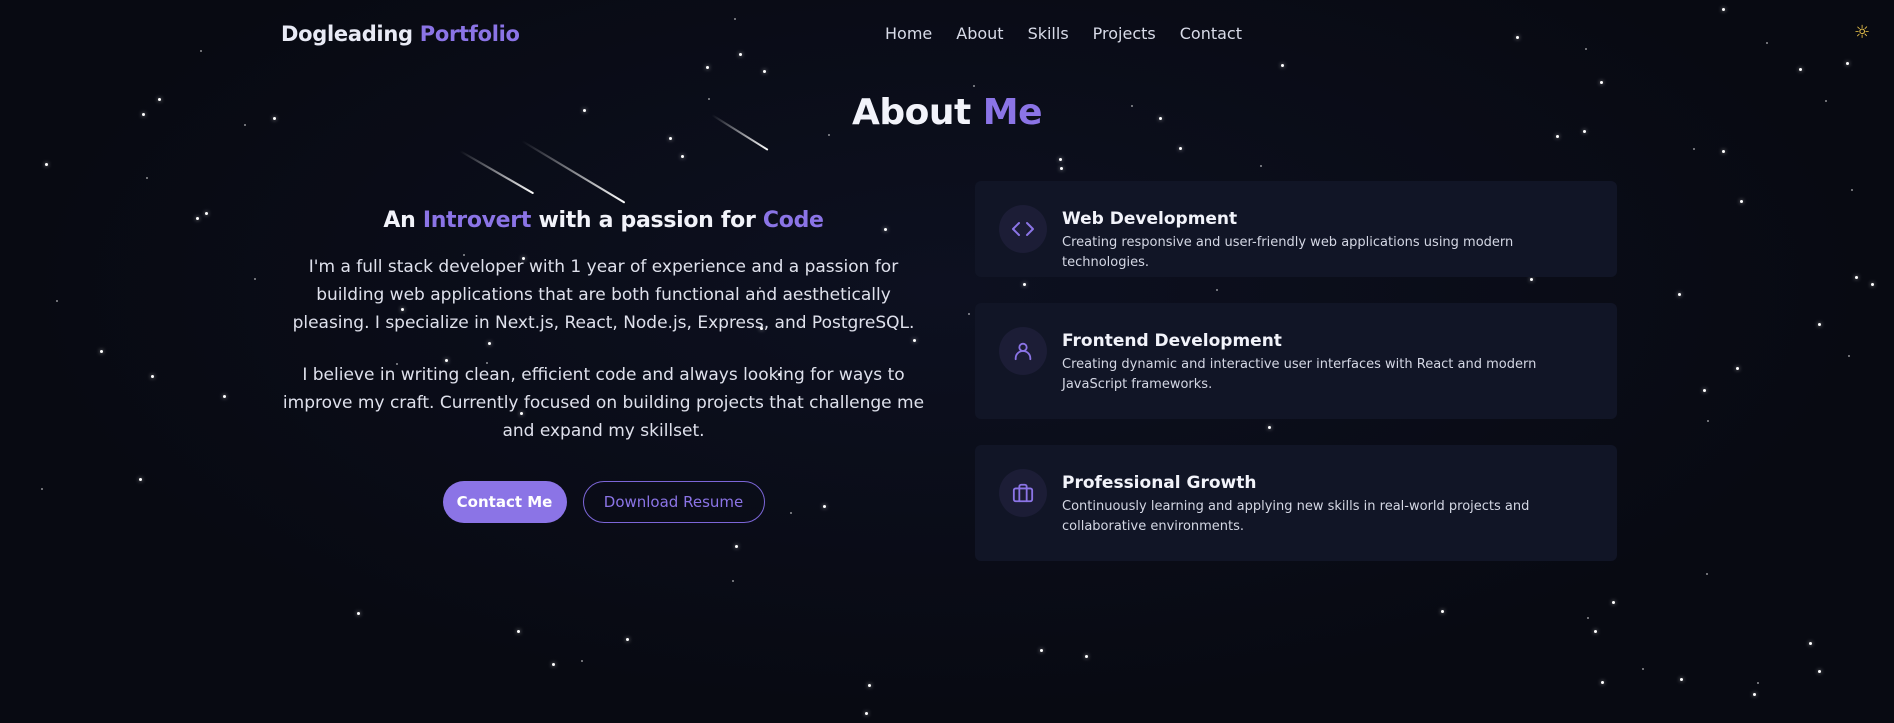 The image size is (1894, 723). Describe the element at coordinates (673, 502) in the screenshot. I see `download-resume-button: Download Resume` at that location.